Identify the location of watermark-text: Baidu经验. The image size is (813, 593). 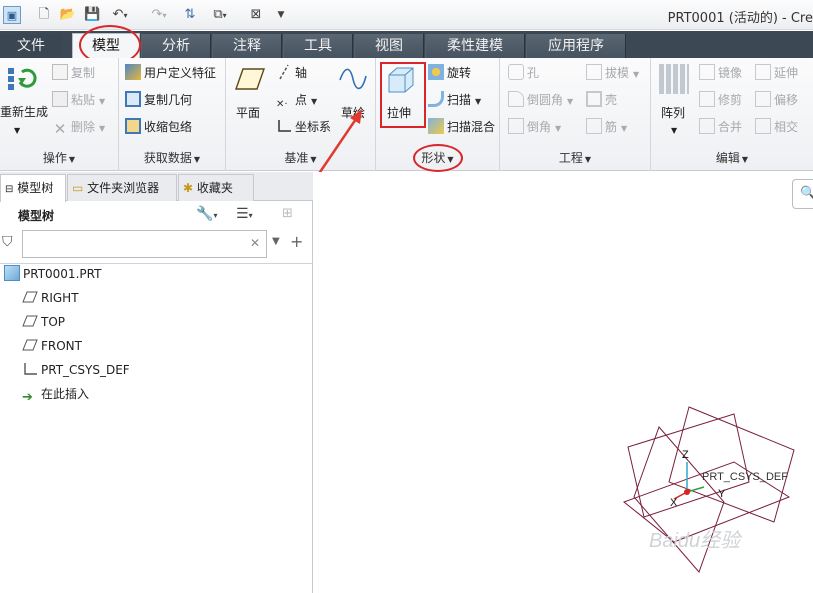
(696, 541).